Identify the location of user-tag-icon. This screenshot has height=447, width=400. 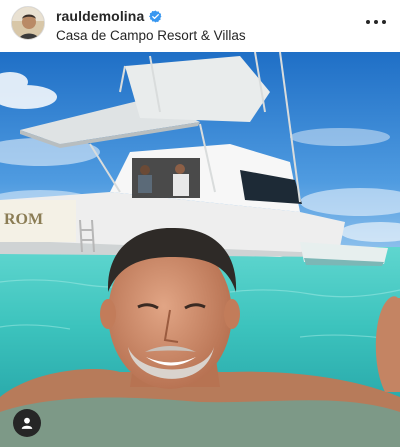
(27, 423).